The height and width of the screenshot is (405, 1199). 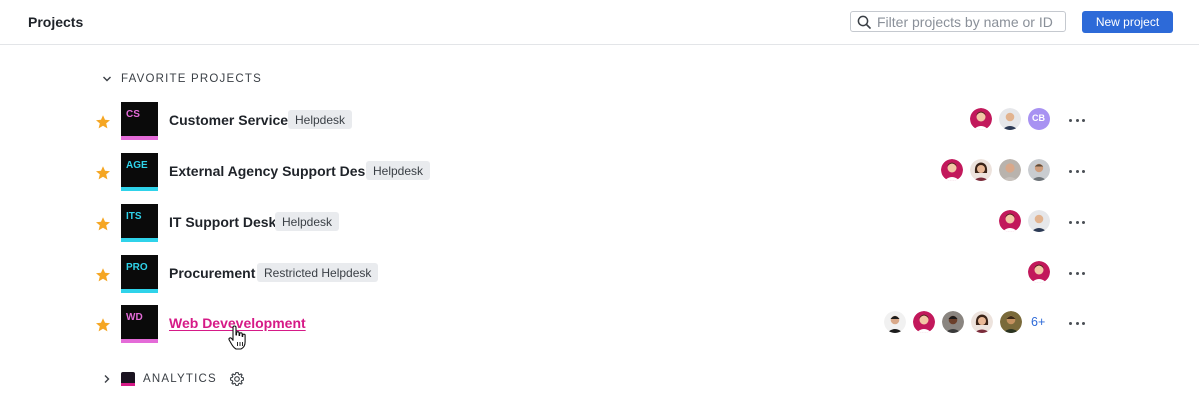 I want to click on page-title: Projects, so click(x=56, y=22).